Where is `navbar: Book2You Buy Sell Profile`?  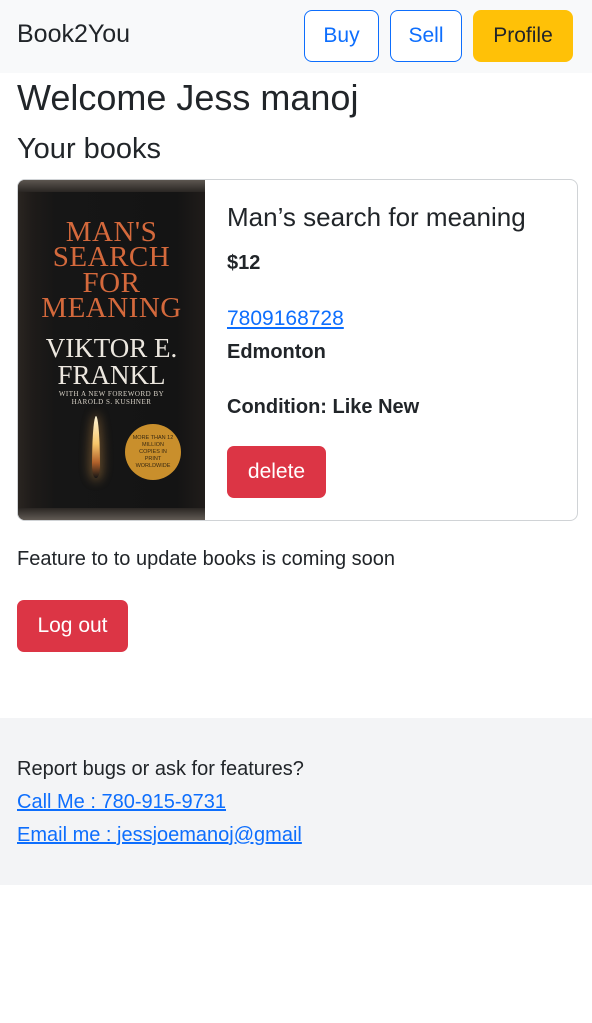 navbar: Book2You Buy Sell Profile is located at coordinates (296, 36).